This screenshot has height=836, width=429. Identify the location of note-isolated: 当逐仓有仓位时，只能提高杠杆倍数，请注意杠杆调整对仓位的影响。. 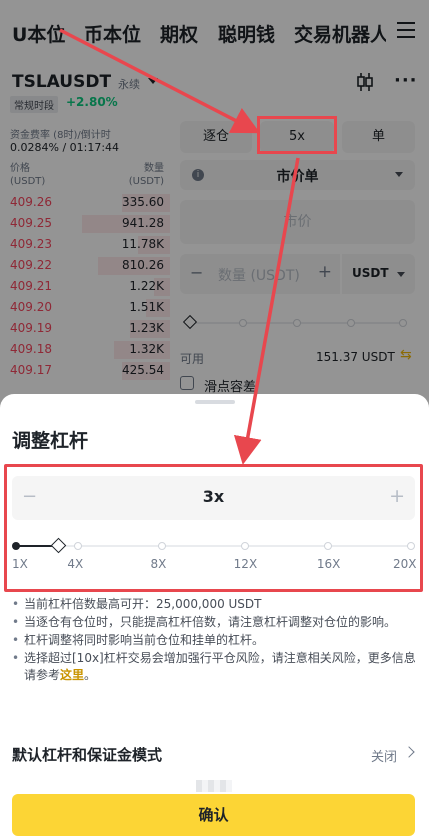
(214, 622).